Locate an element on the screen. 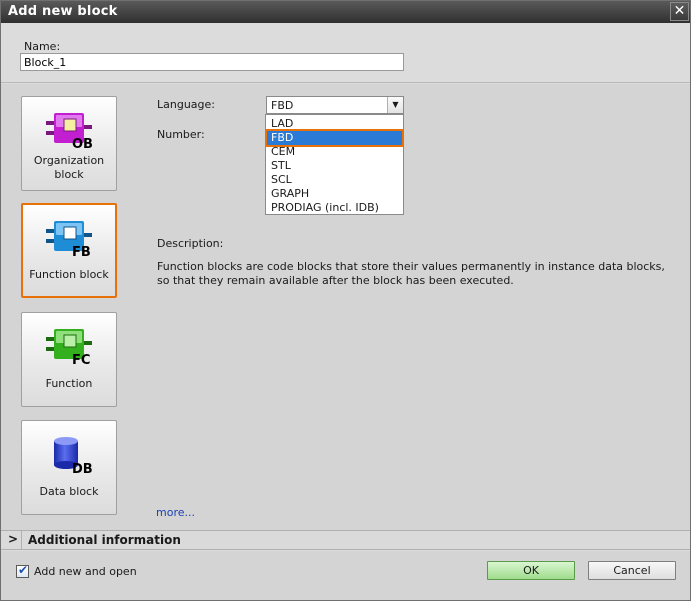 This screenshot has width=691, height=601. description-label: Description: is located at coordinates (190, 243).